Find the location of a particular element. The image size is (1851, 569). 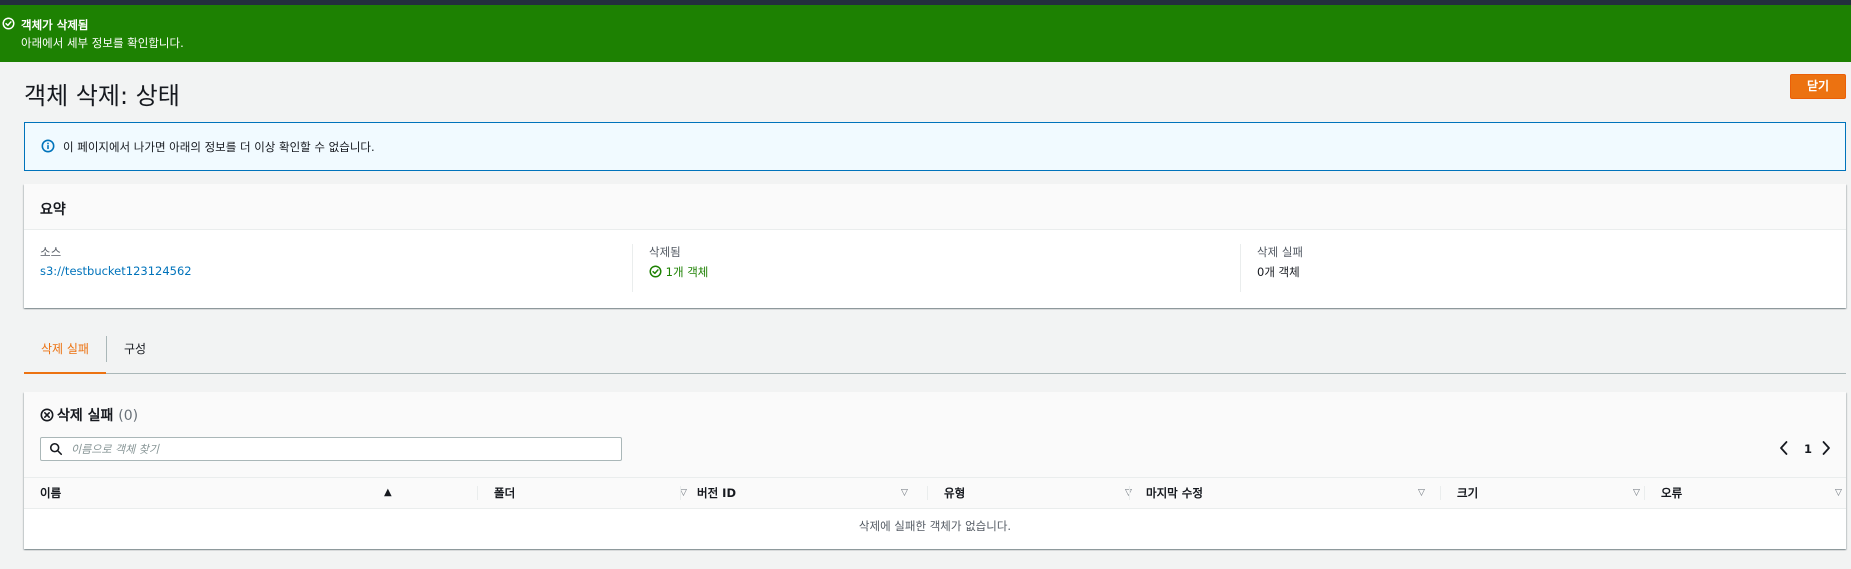

failed-title-text: 삭제 실패 is located at coordinates (85, 416).